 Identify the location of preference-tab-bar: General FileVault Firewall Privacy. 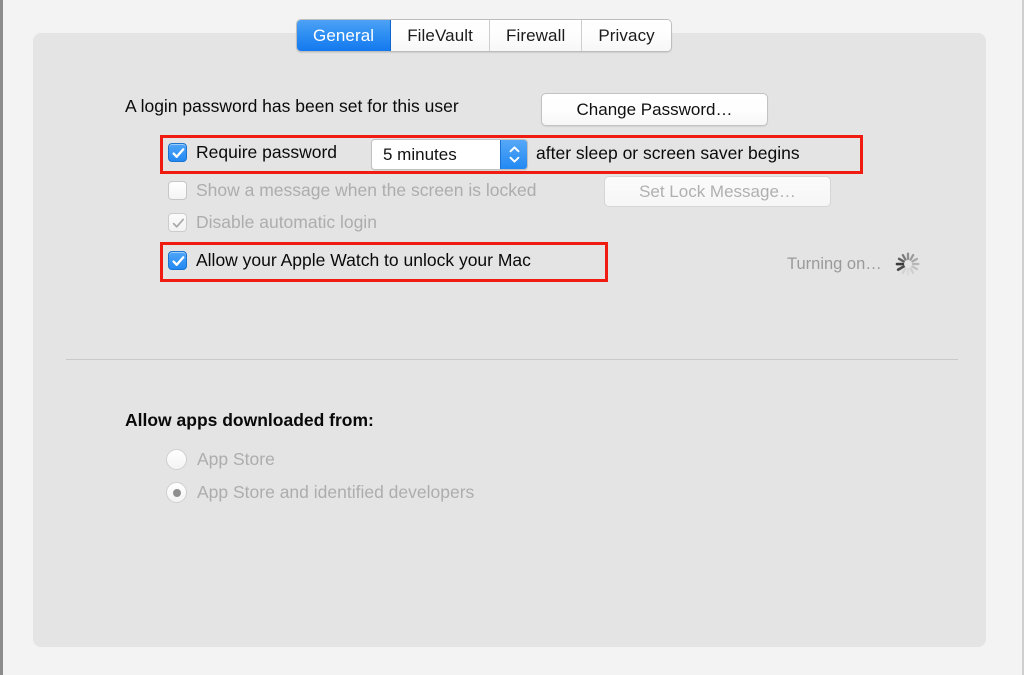
(484, 35).